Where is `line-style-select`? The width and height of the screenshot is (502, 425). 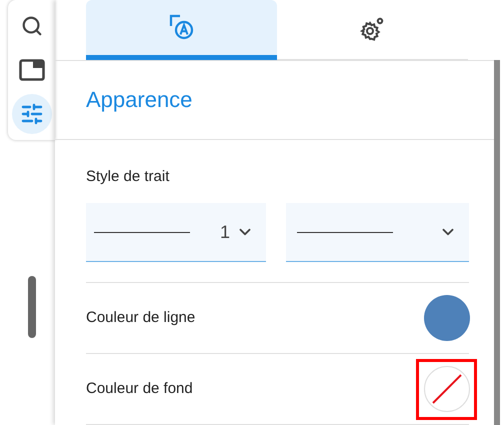
line-style-select is located at coordinates (377, 232).